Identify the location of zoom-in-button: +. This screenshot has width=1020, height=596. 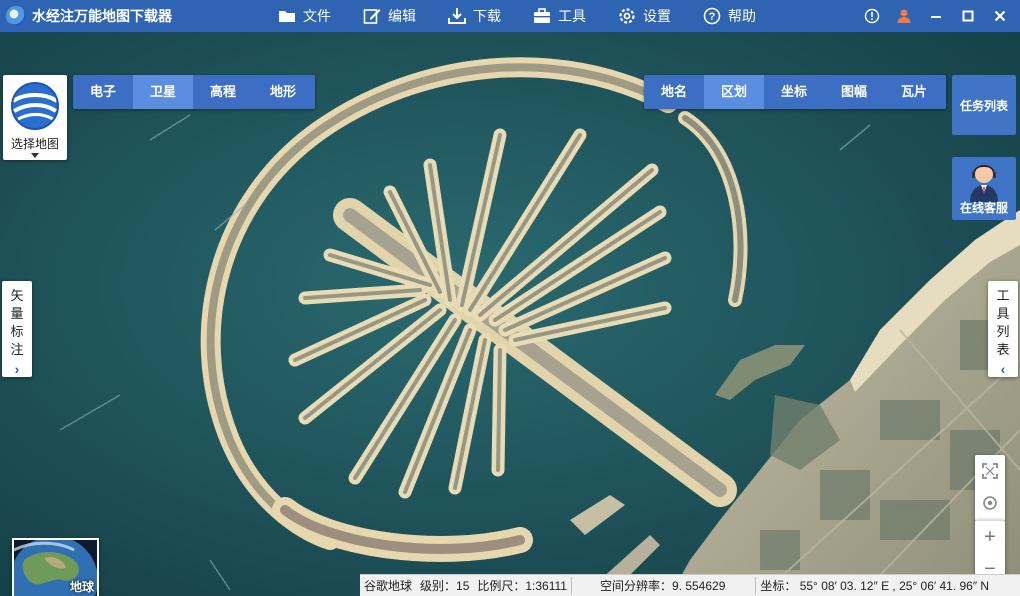
(990, 537).